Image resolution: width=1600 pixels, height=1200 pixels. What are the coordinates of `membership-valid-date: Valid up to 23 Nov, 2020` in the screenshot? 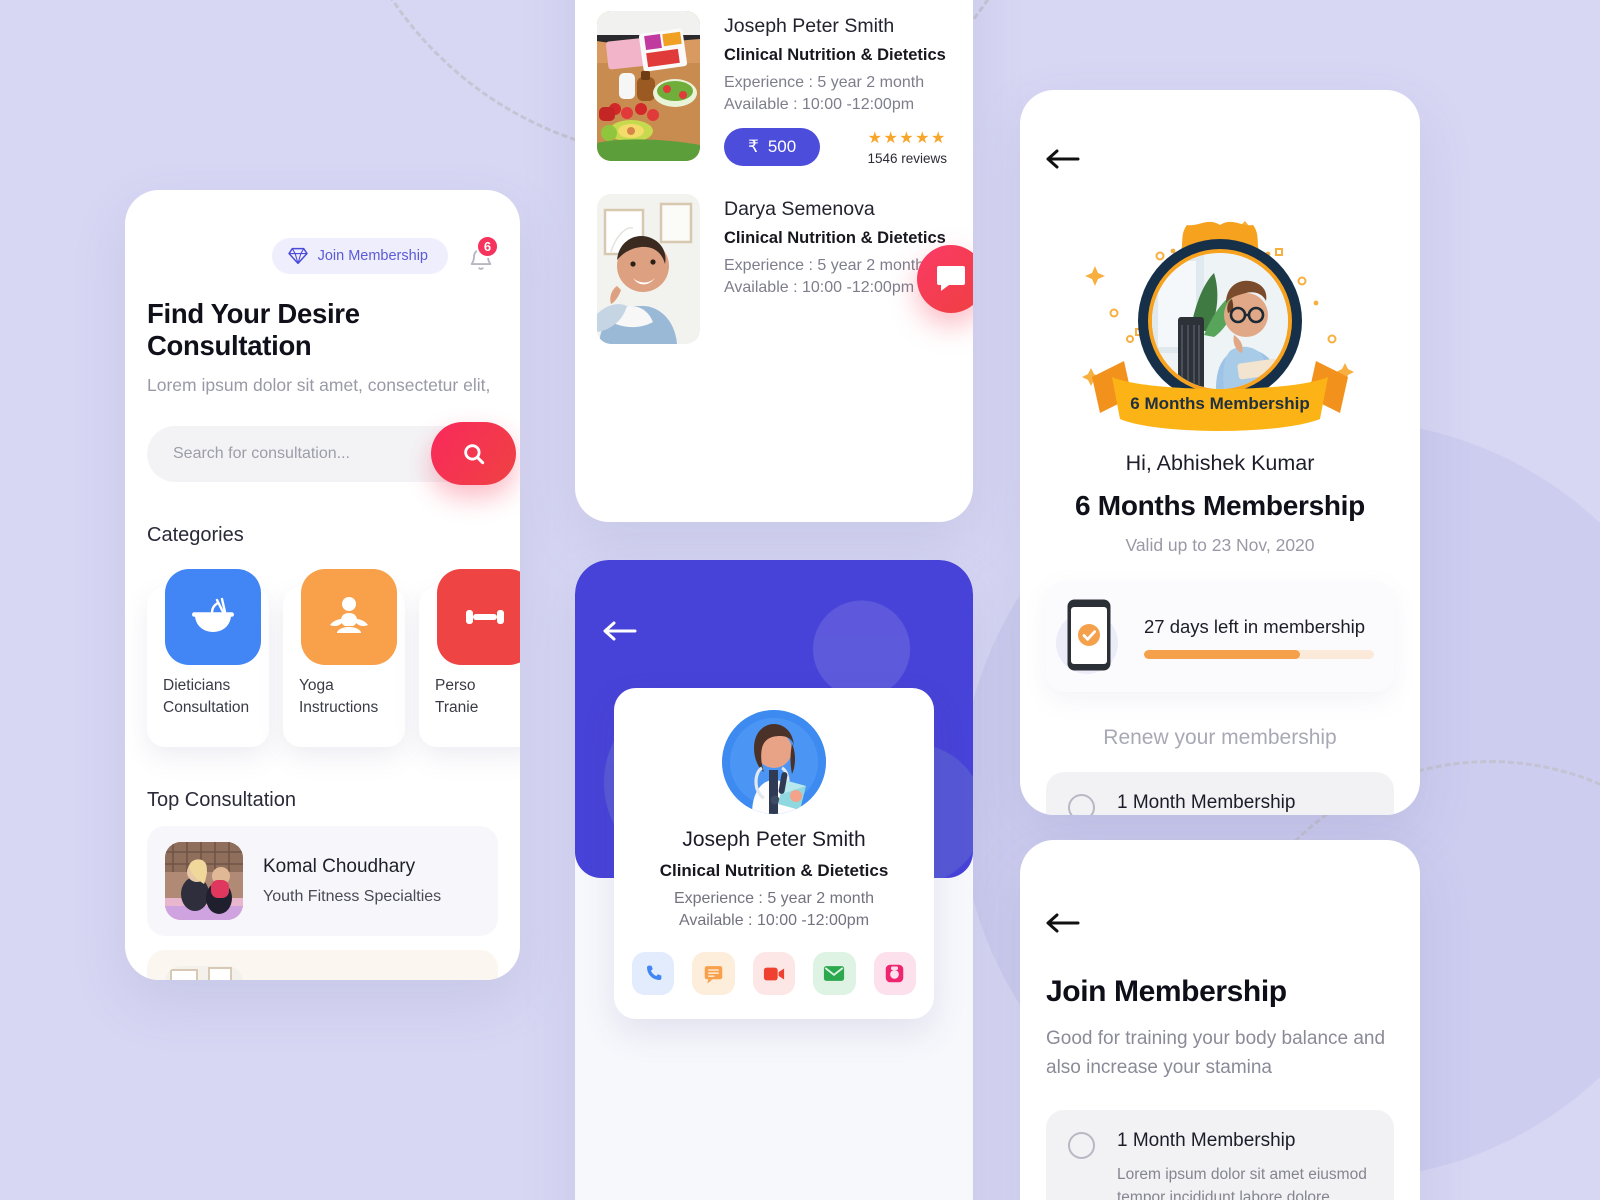 It's located at (1220, 545).